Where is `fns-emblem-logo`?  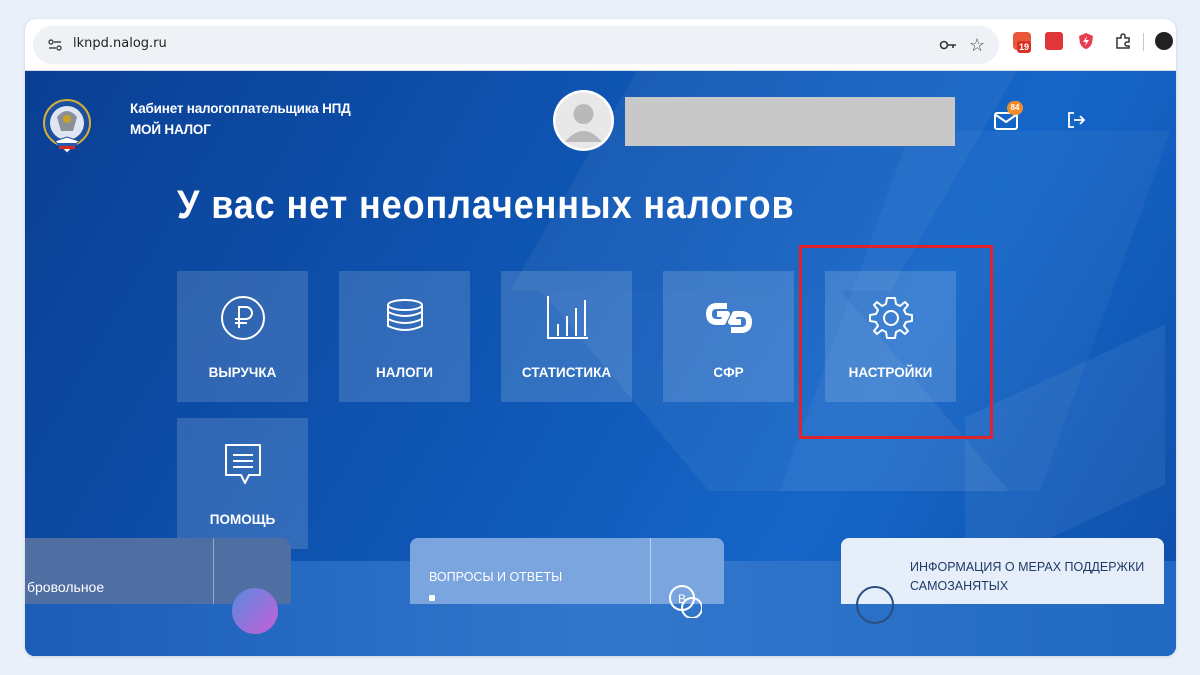
fns-emblem-logo is located at coordinates (67, 127).